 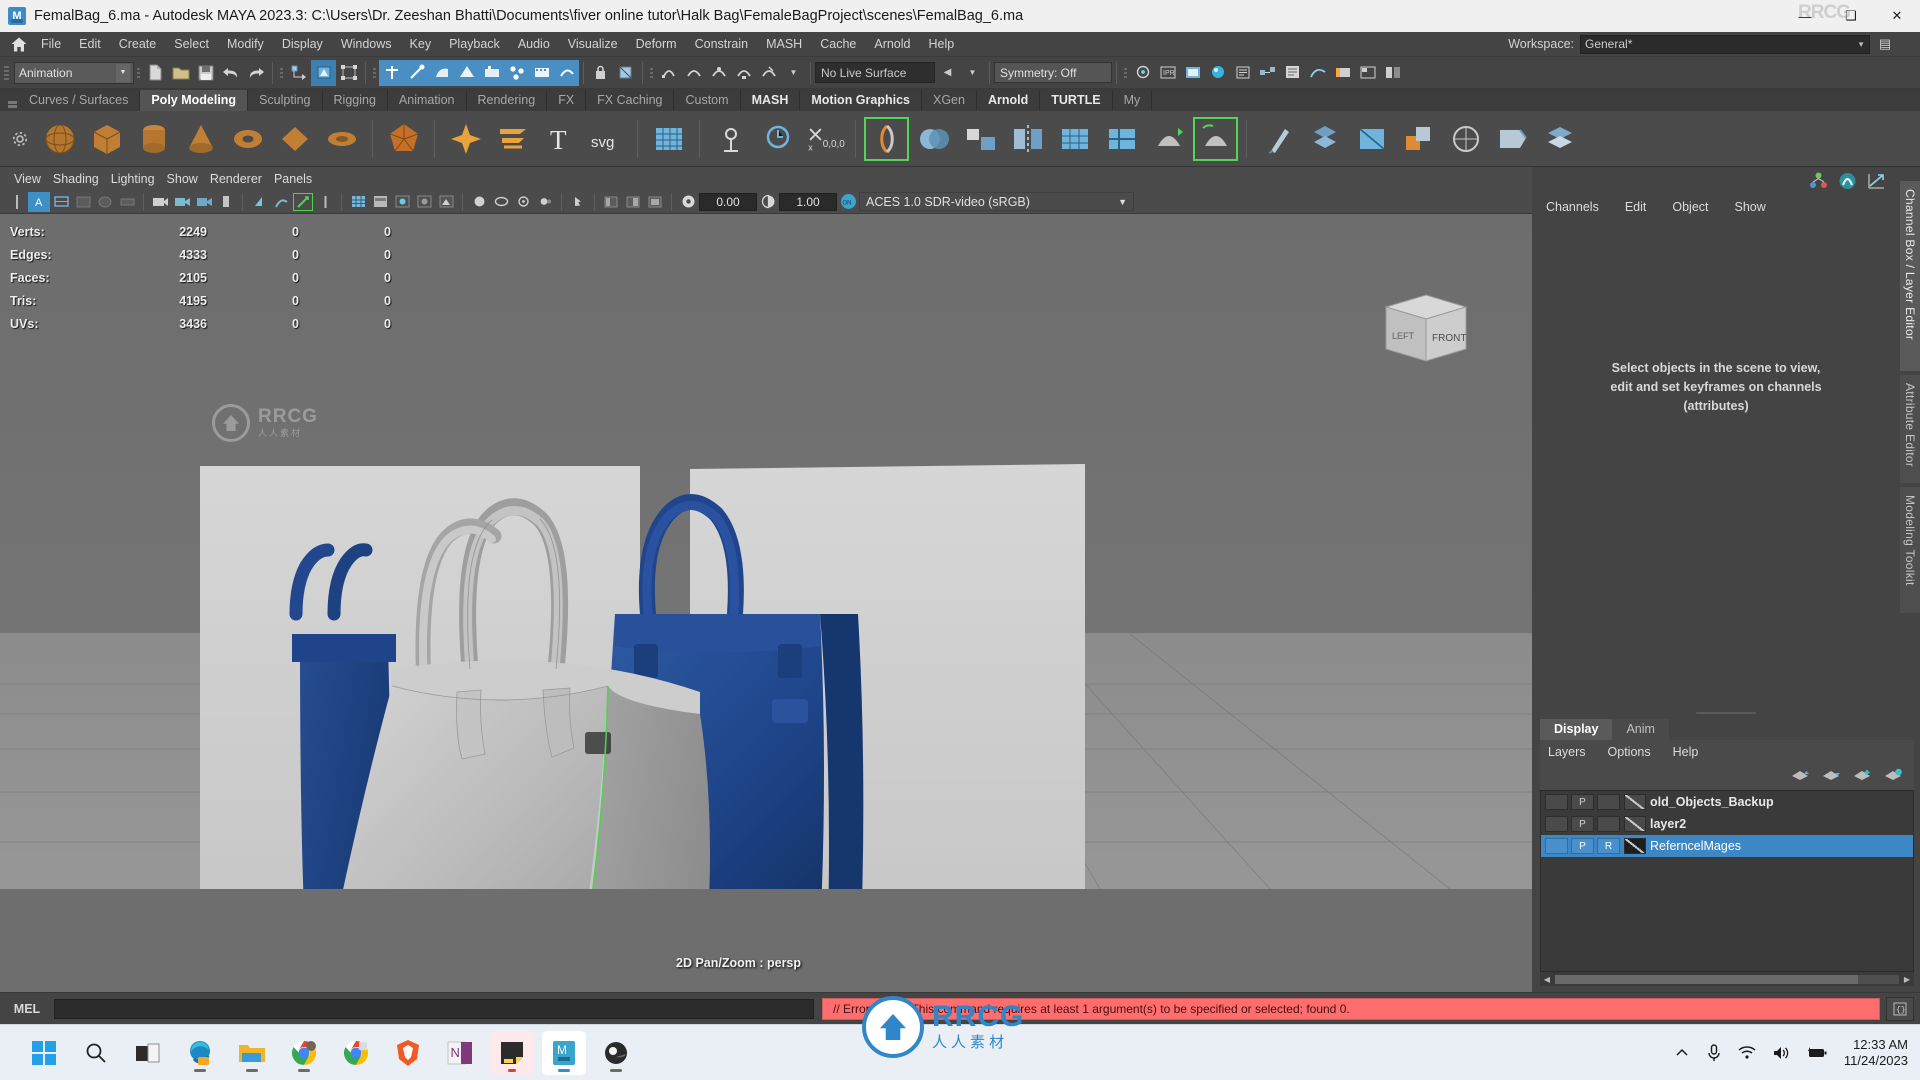 I want to click on workspace-settings-icon: ▤, so click(x=1885, y=44).